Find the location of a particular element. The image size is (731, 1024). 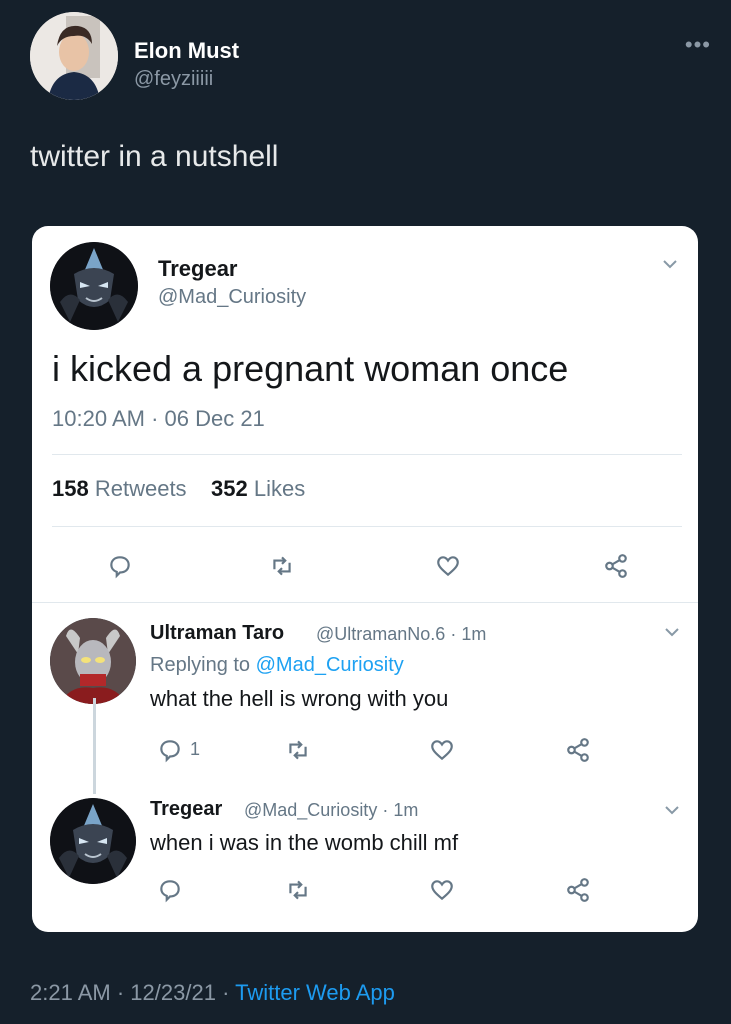

reply-author-handle: @UltramanNo.6 is located at coordinates (380, 634).